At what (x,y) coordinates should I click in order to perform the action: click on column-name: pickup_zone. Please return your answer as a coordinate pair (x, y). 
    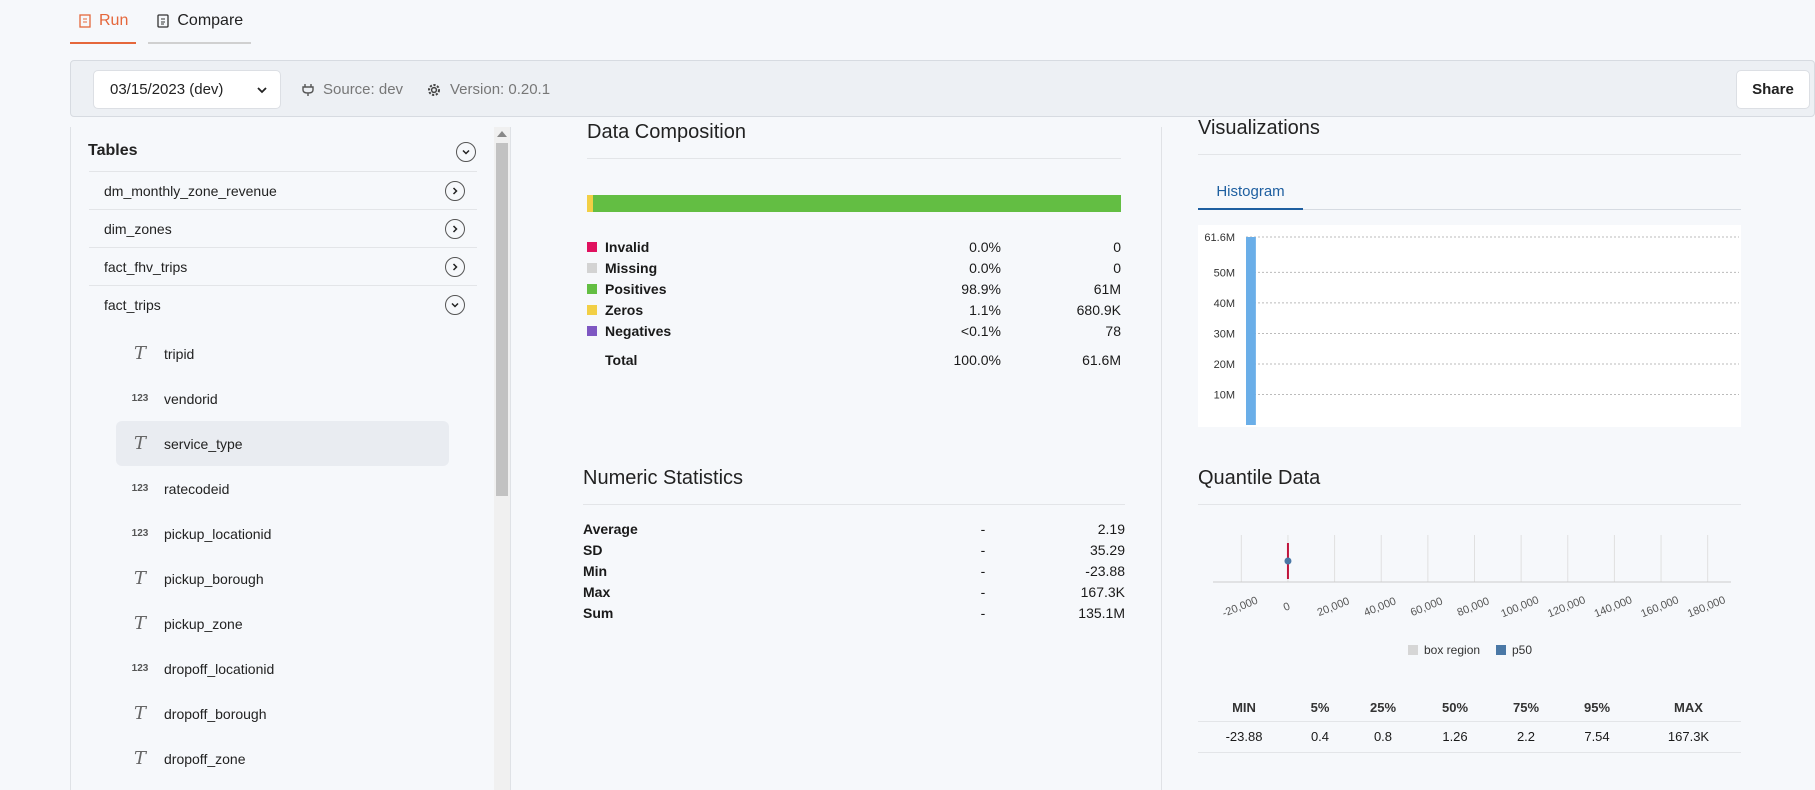
    Looking at the image, I should click on (203, 623).